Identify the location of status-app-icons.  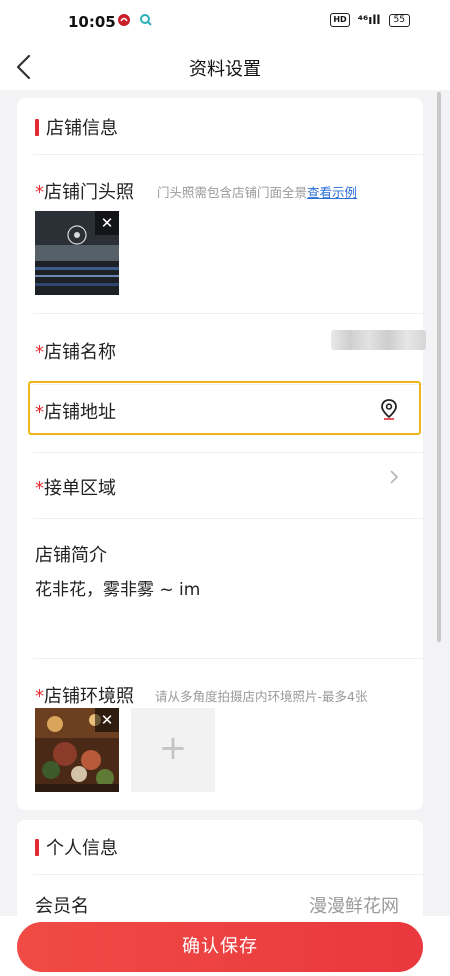
(135, 20).